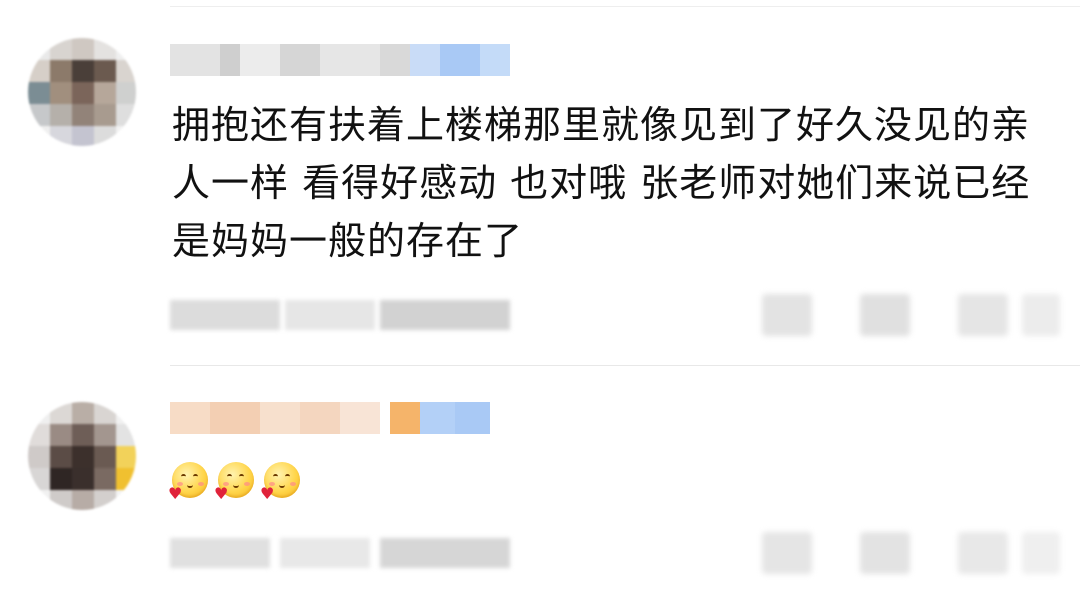  I want to click on emoji-row: ♥ ♥ ♥, so click(234, 482).